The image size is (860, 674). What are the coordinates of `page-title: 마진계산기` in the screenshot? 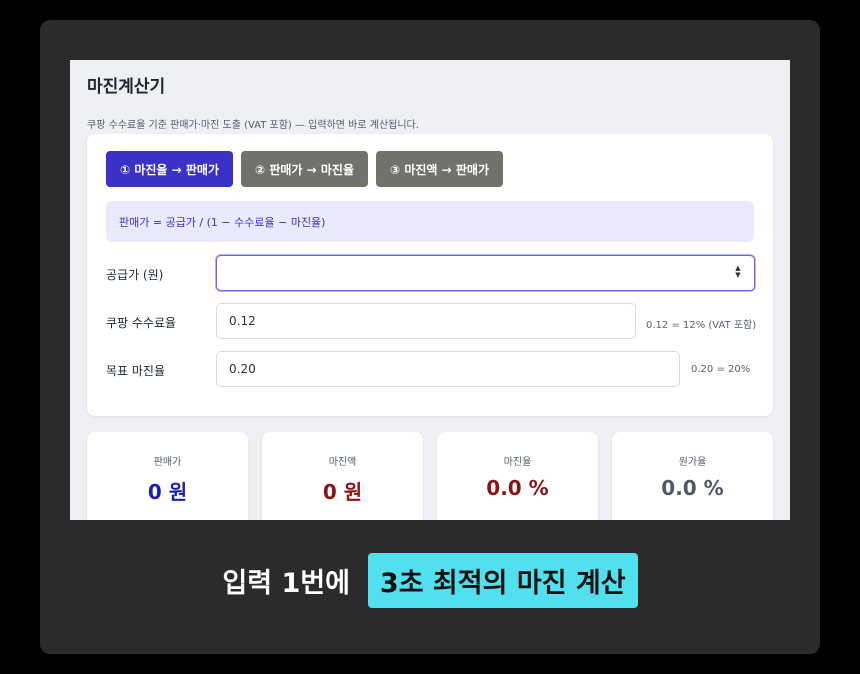 It's located at (126, 87).